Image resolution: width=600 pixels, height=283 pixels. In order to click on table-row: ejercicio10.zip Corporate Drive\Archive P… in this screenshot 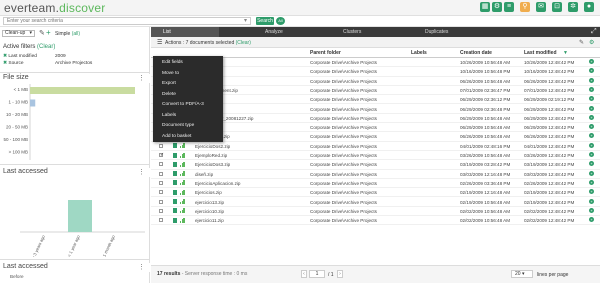, I will do `click(375, 212)`.